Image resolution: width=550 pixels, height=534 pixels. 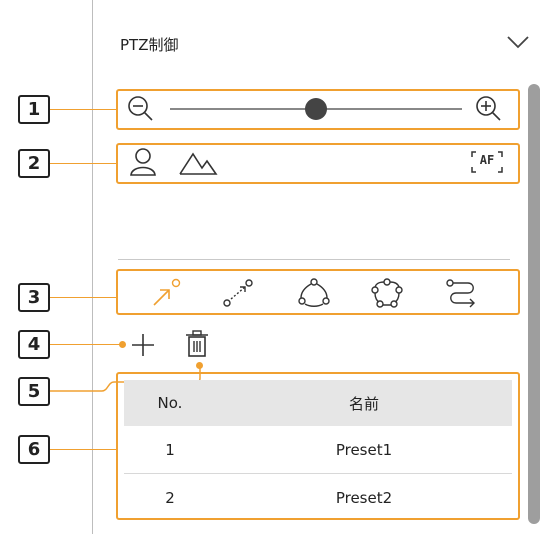 I want to click on table-header-row: No. 名前, so click(x=318, y=403).